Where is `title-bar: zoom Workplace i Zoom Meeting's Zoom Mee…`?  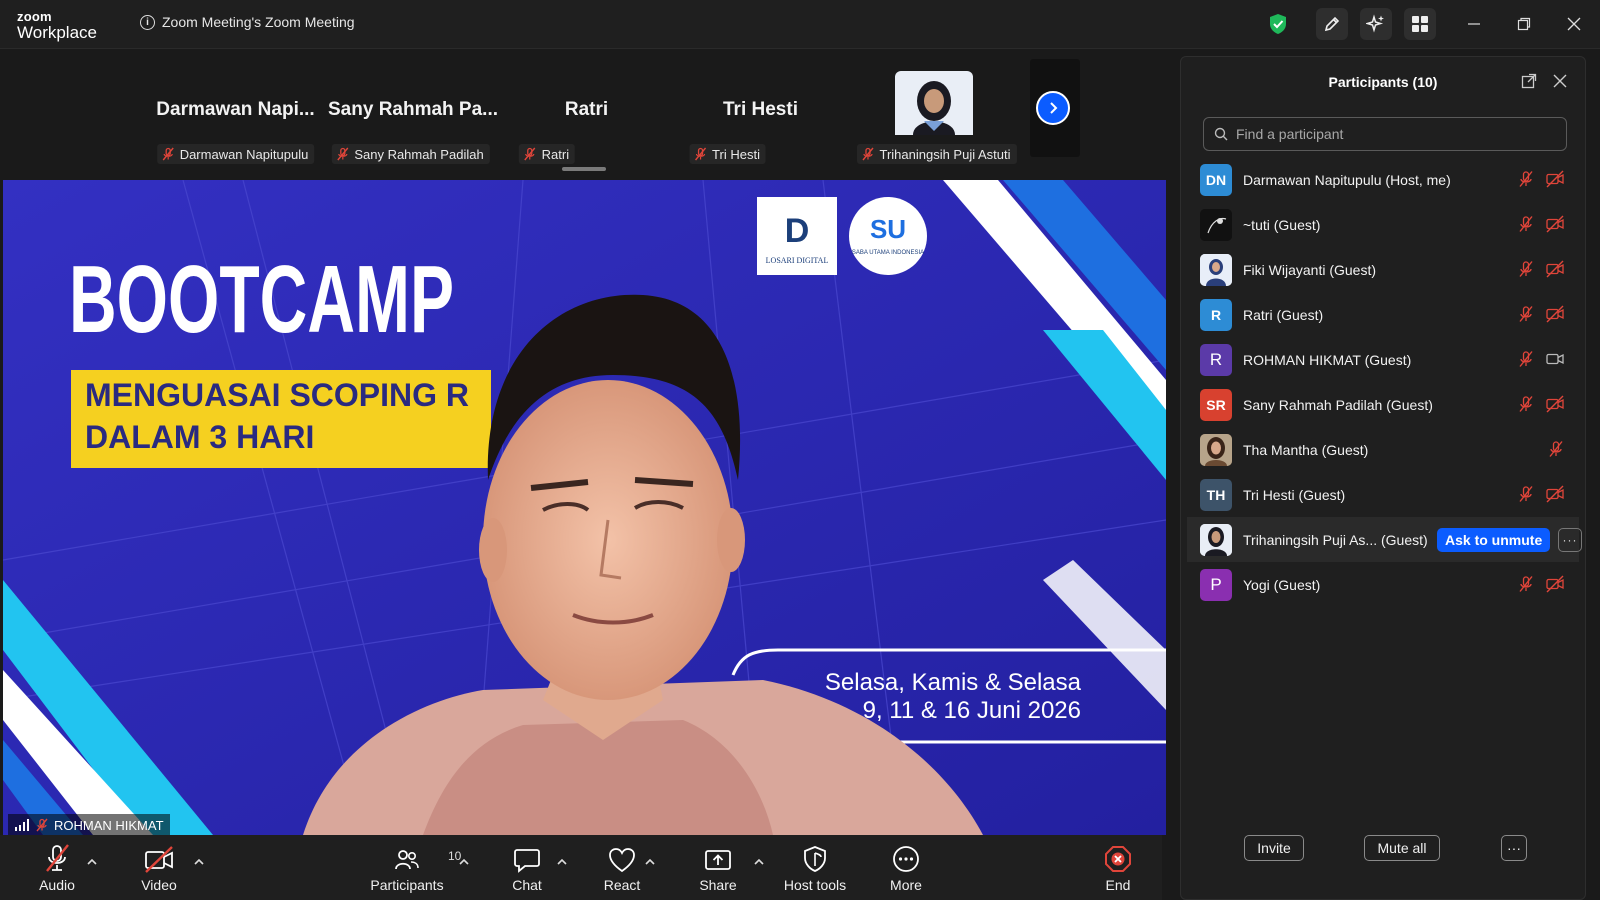 title-bar: zoom Workplace i Zoom Meeting's Zoom Mee… is located at coordinates (800, 24).